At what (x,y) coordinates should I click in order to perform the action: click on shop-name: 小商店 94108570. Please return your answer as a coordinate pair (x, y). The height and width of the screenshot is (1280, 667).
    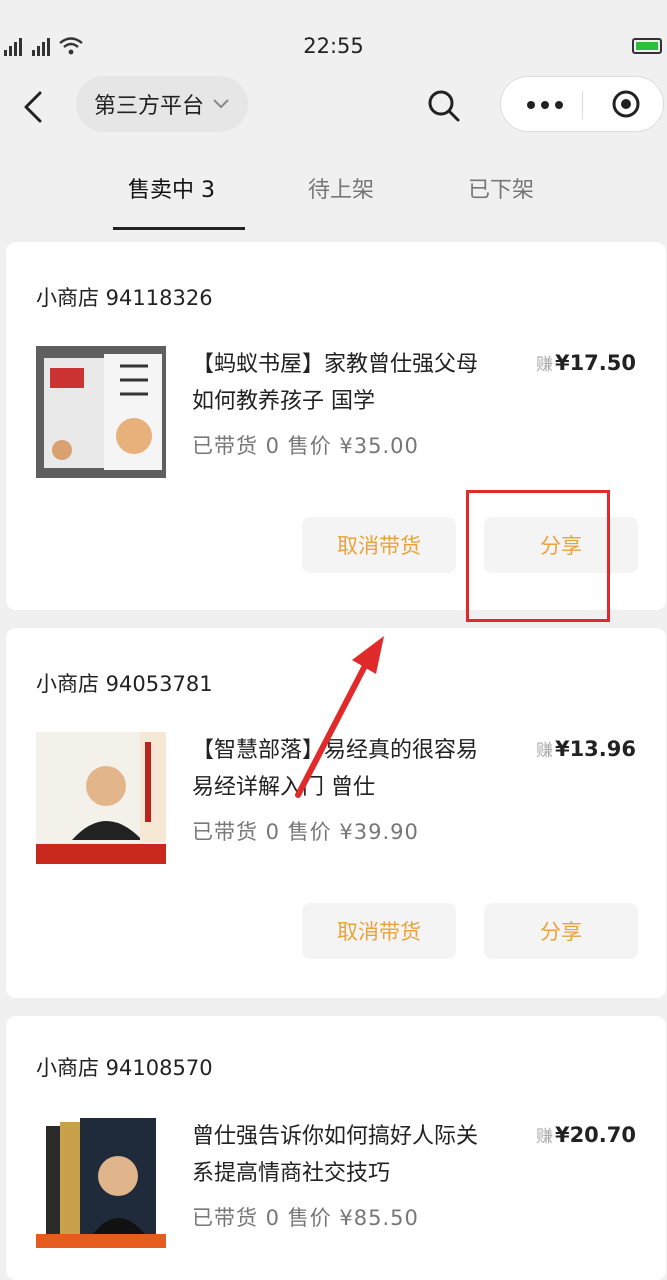
    Looking at the image, I should click on (124, 1068).